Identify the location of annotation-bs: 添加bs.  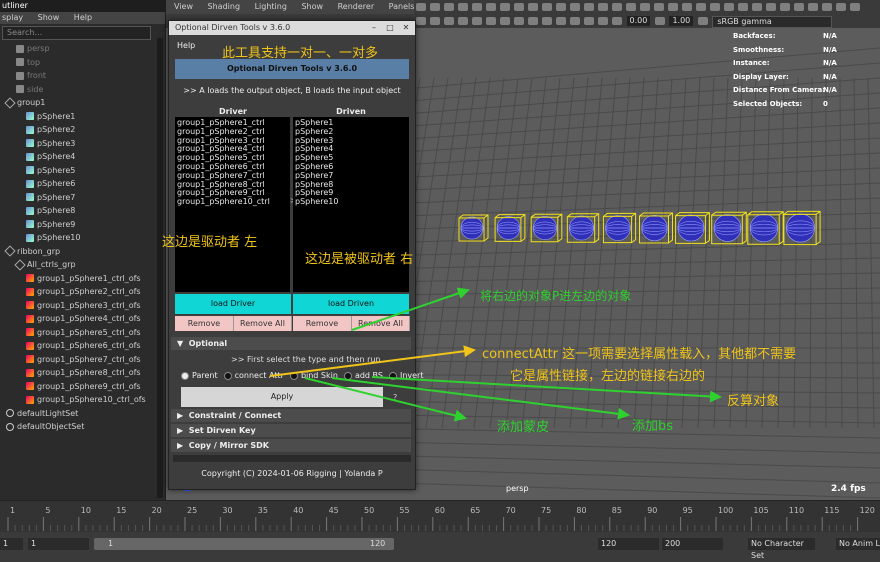
(653, 426).